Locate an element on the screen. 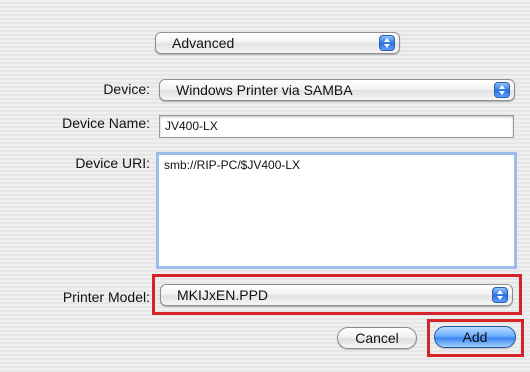 This screenshot has width=530, height=372. device-uri-label: Device URI: is located at coordinates (112, 163).